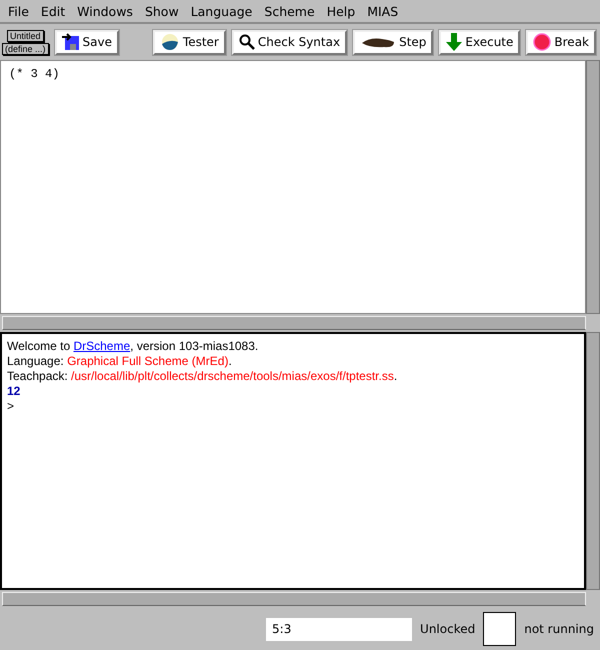 Image resolution: width=600 pixels, height=650 pixels. Describe the element at coordinates (36, 361) in the screenshot. I see `console-text: Language:` at that location.